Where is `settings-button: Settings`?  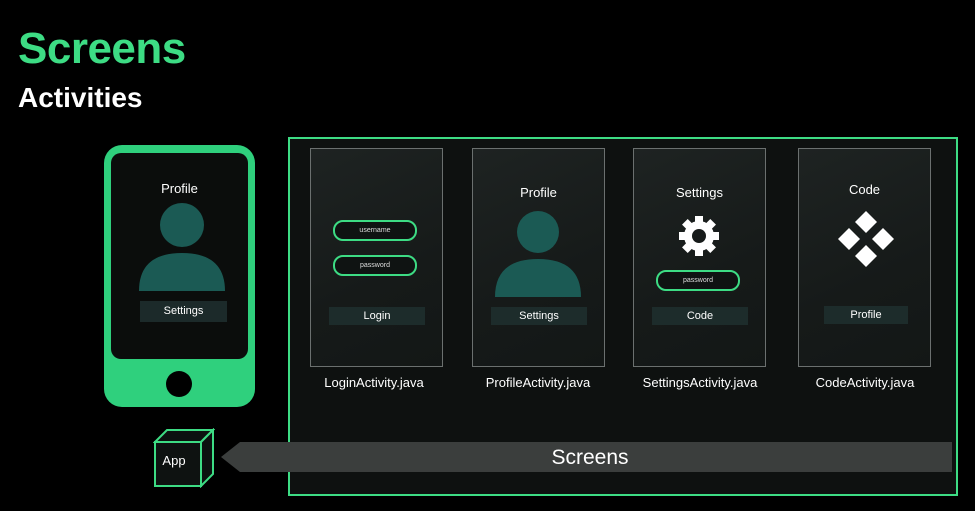 settings-button: Settings is located at coordinates (539, 316).